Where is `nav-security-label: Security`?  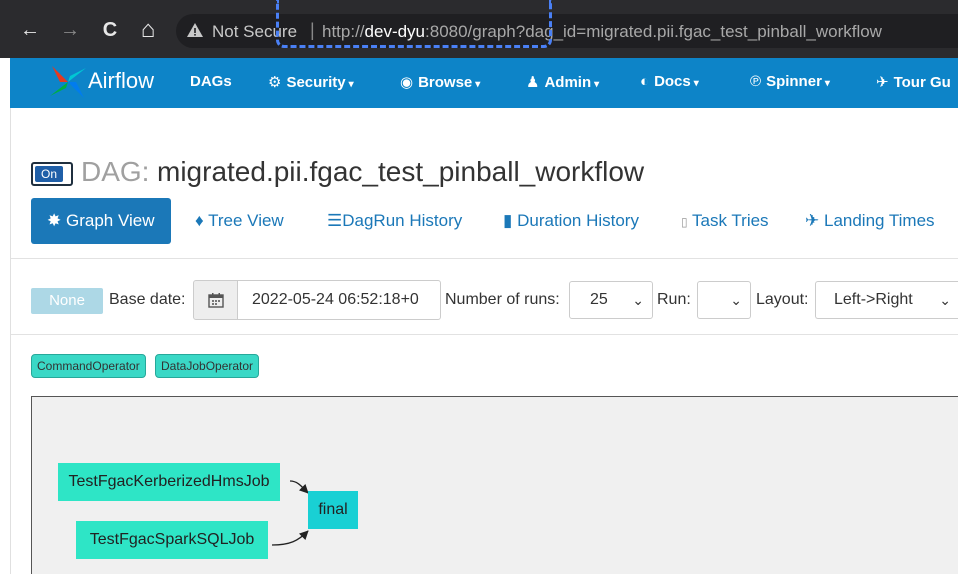 nav-security-label: Security is located at coordinates (316, 82).